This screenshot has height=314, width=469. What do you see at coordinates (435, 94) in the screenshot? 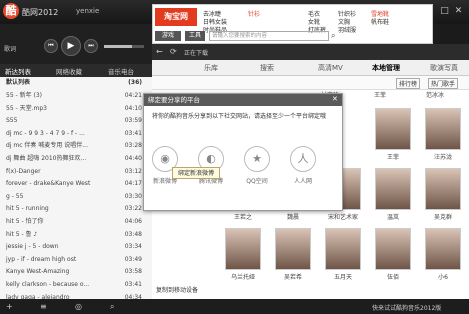
I see `artist-name: 范冰冰` at bounding box center [435, 94].